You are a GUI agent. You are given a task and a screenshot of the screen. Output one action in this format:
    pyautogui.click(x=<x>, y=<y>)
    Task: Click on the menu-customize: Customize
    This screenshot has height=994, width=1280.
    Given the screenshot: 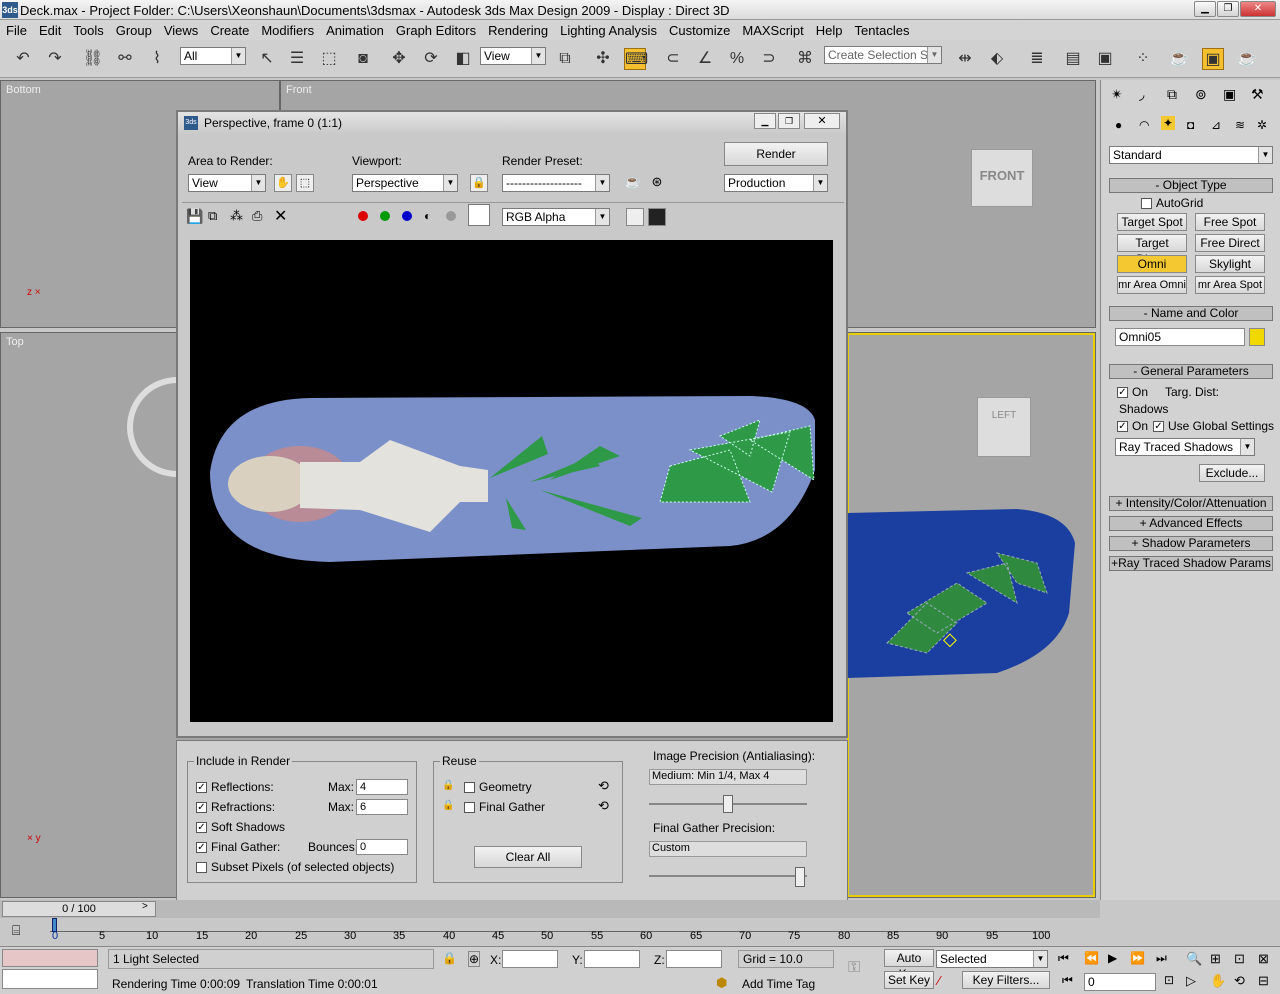 What is the action you would take?
    pyautogui.click(x=699, y=30)
    